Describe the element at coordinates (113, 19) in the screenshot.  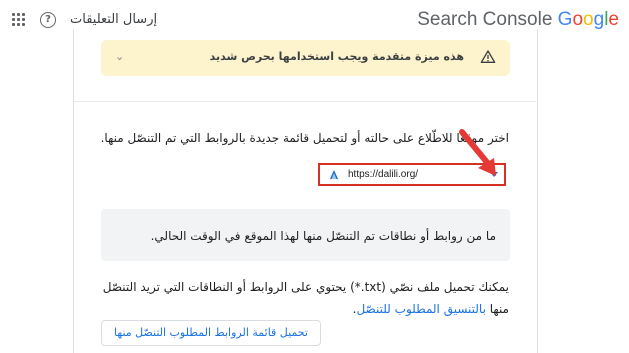
I see `send-feedback-link: إرسال التعليقات` at that location.